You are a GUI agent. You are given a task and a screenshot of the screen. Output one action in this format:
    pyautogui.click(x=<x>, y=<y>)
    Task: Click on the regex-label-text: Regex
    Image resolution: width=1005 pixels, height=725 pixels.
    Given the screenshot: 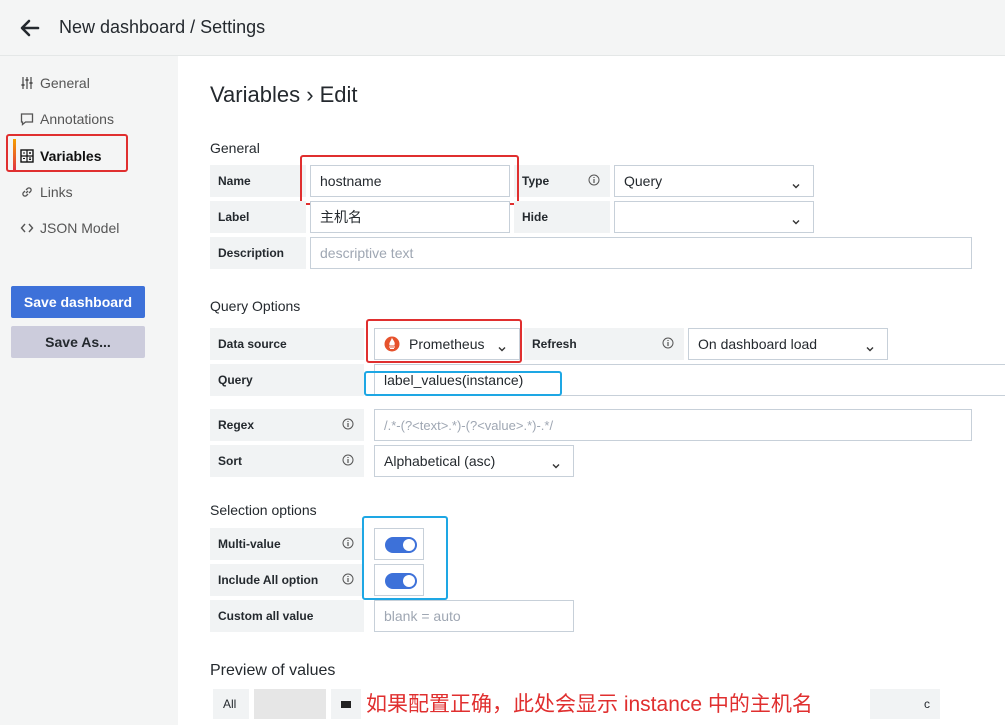 What is the action you would take?
    pyautogui.click(x=236, y=425)
    